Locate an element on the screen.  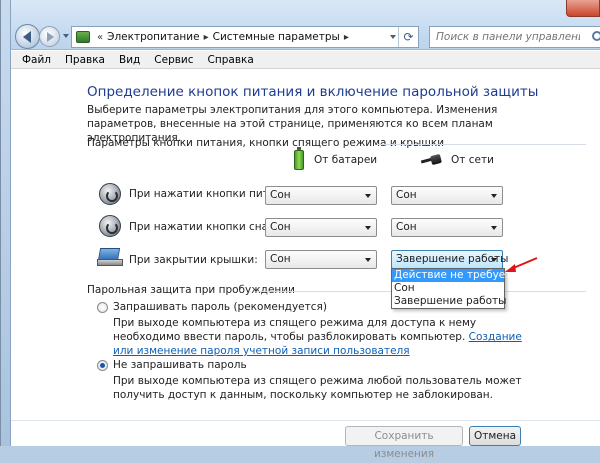
sleep-button-ac-select: Сон is located at coordinates (447, 227).